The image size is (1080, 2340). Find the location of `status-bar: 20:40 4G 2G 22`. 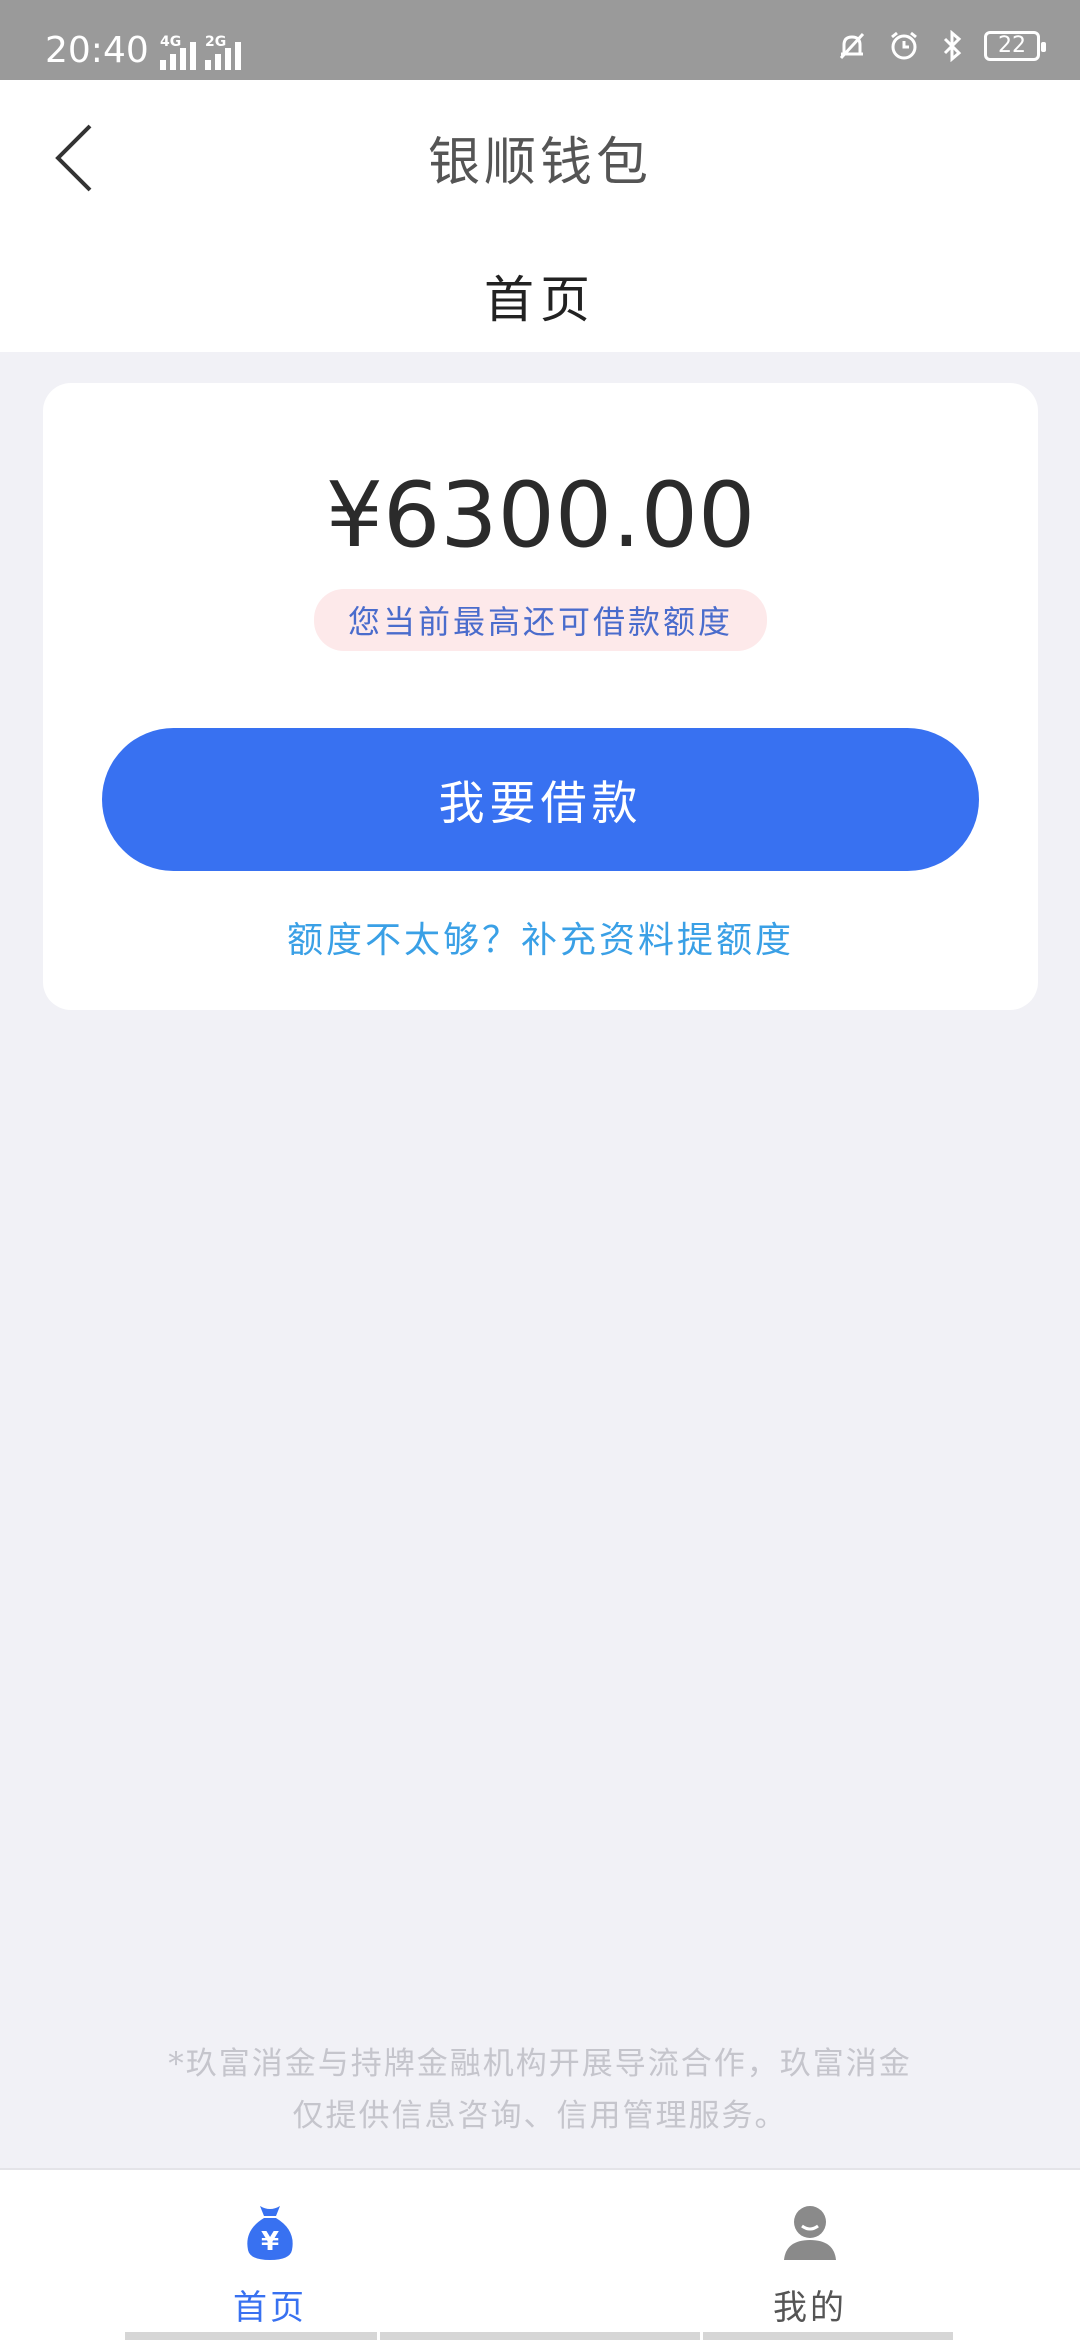

status-bar: 20:40 4G 2G 22 is located at coordinates (540, 40).